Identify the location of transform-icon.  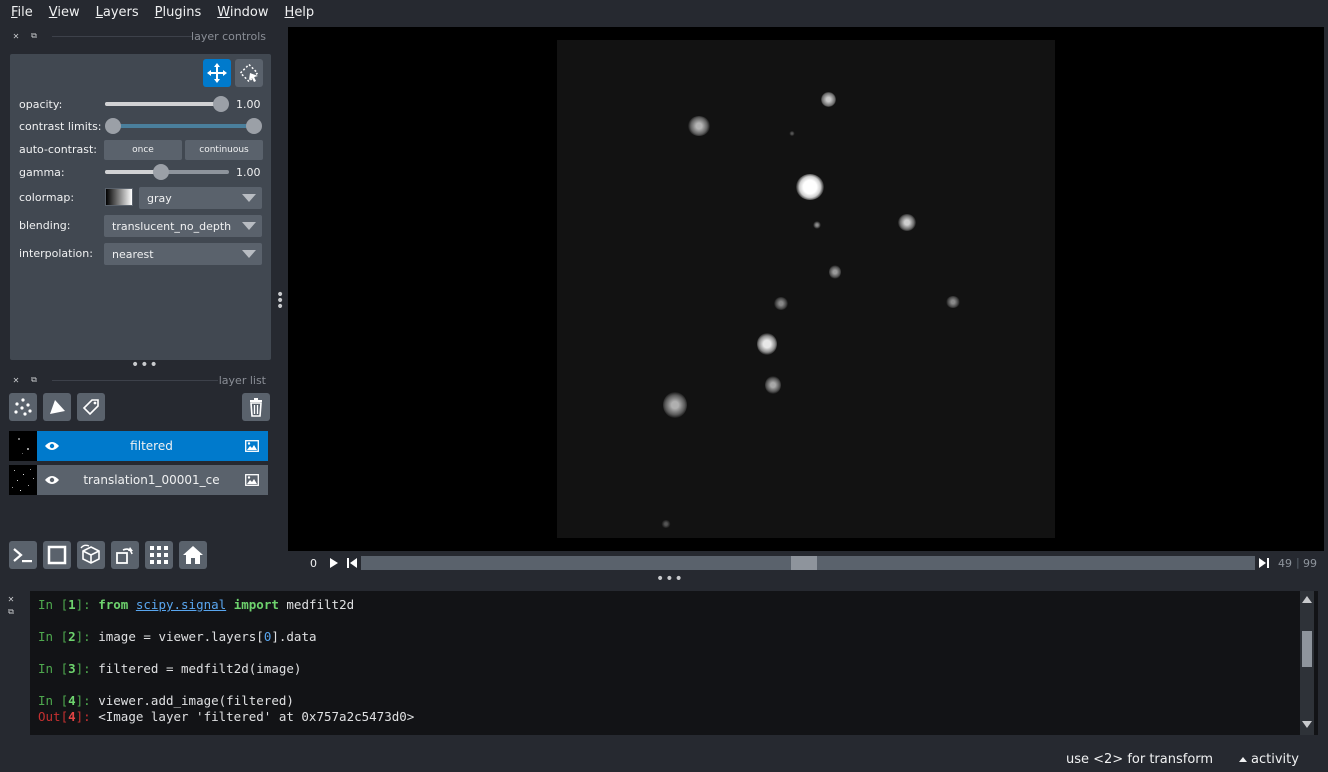
(249, 73).